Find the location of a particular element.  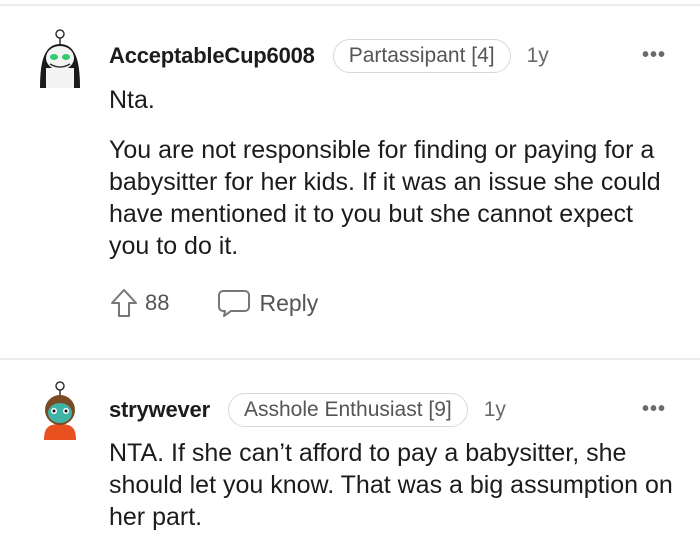

vote-control: 88 is located at coordinates (139, 303).